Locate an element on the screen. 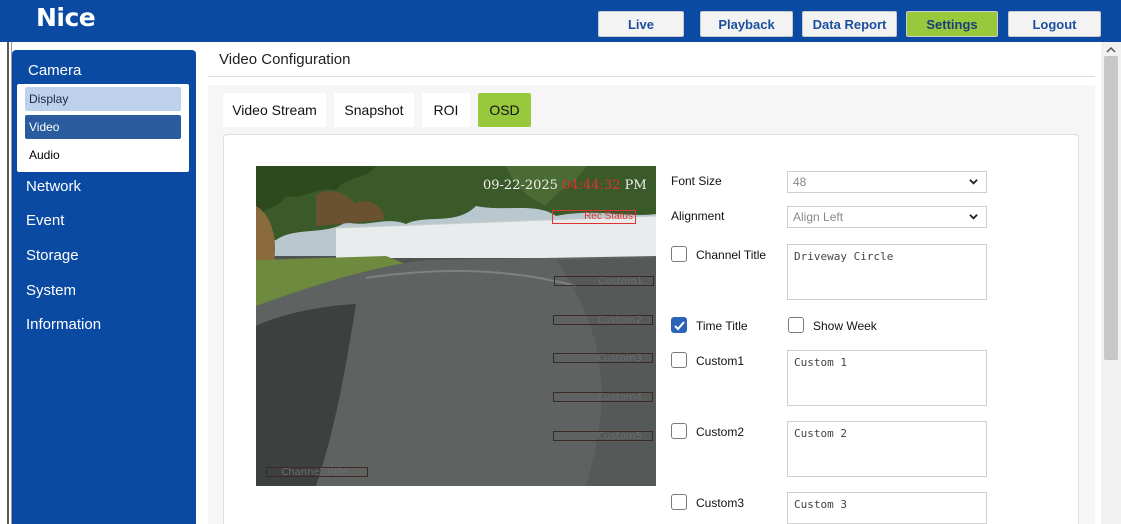 The width and height of the screenshot is (1121, 524). custom2-label: Custom2 is located at coordinates (720, 432).